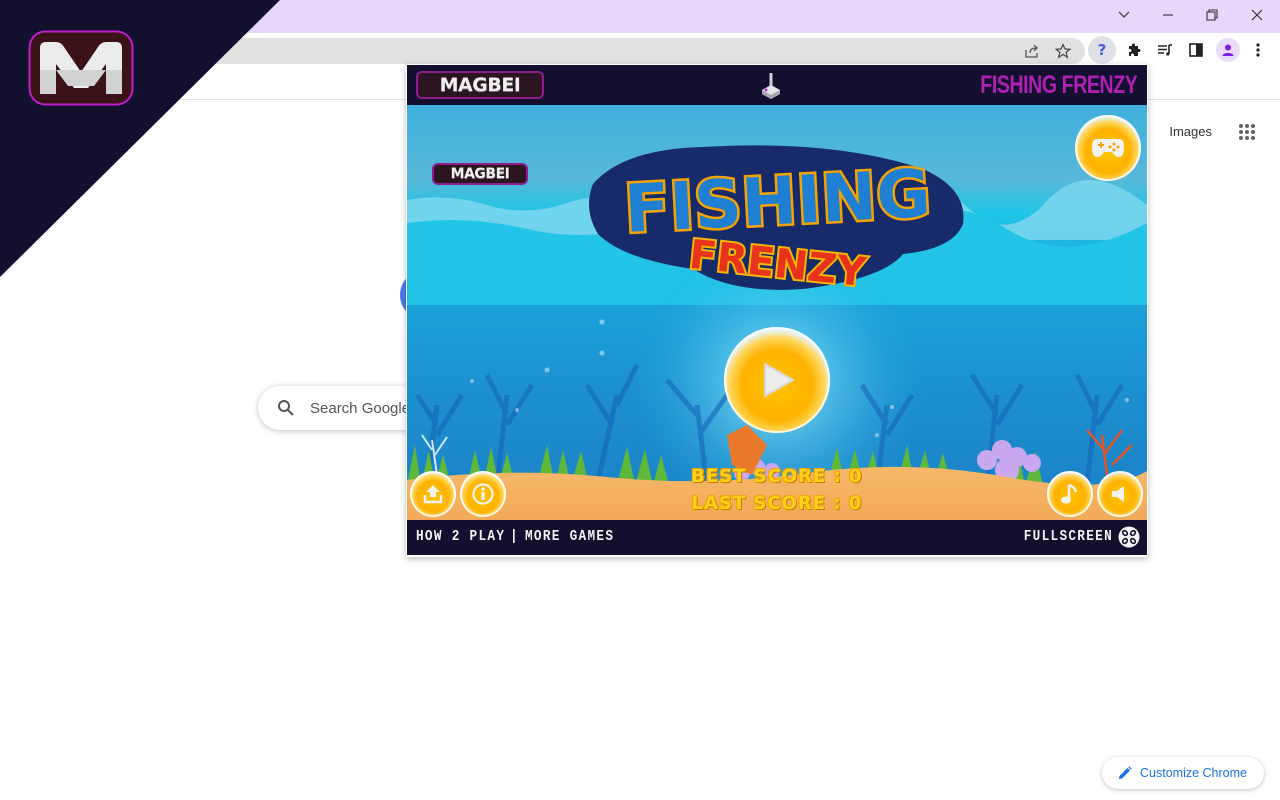 This screenshot has width=1280, height=800. What do you see at coordinates (1068, 536) in the screenshot?
I see `fullscreen-label: FULLSCREEN` at bounding box center [1068, 536].